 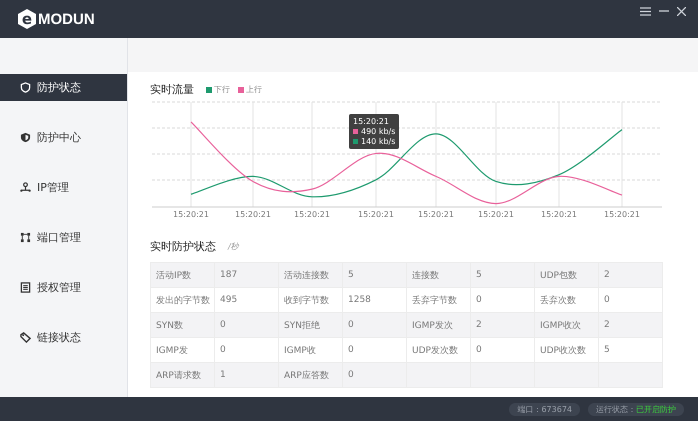 I want to click on tag-icon, so click(x=25, y=337).